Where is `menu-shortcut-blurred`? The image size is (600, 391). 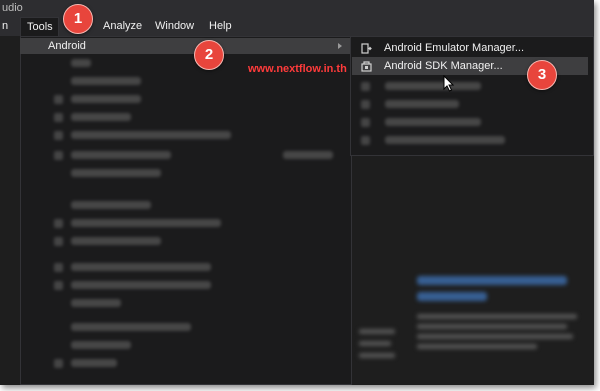 menu-shortcut-blurred is located at coordinates (308, 155).